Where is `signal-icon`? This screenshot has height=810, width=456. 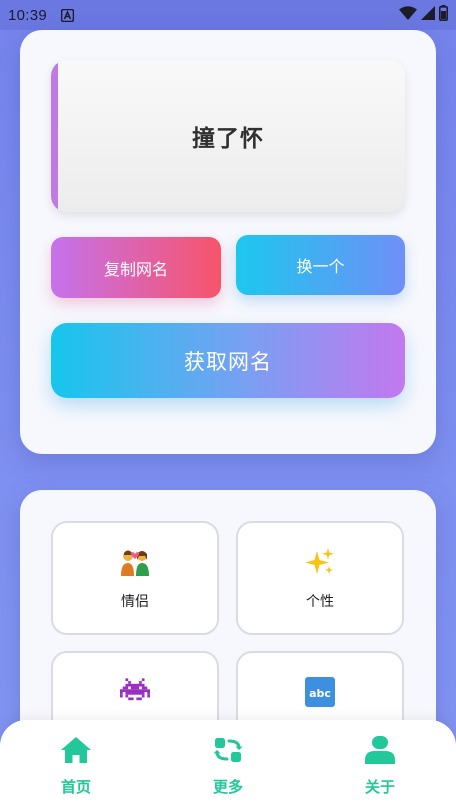
signal-icon is located at coordinates (428, 15).